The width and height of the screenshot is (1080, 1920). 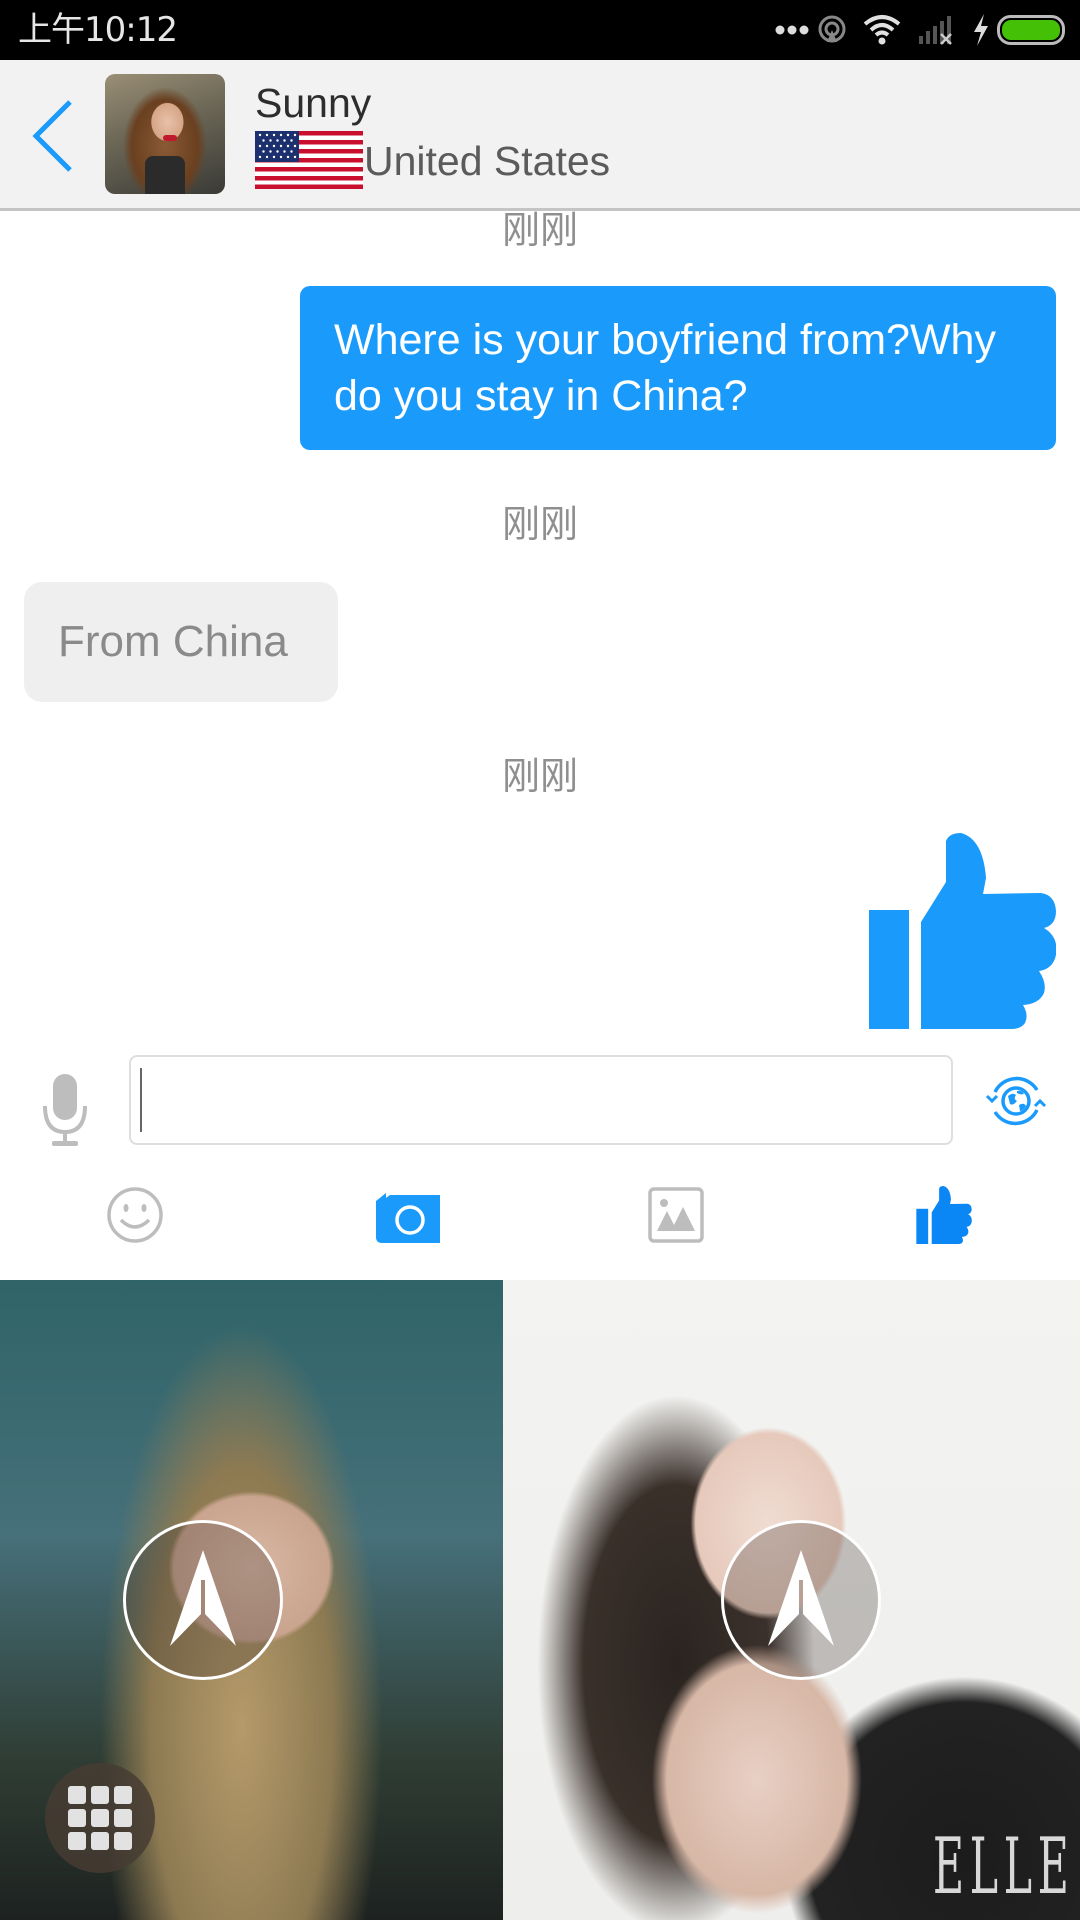 I want to click on contact-name: Sunny, so click(x=313, y=103).